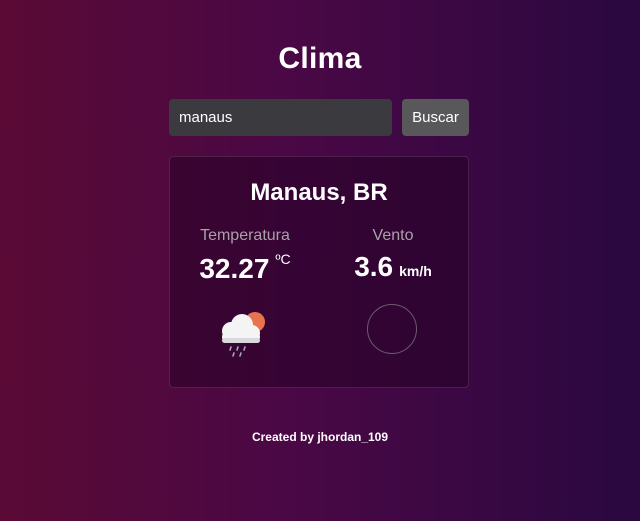 This screenshot has width=640, height=521. I want to click on temperature-section: Temperatura 32.27 ºC, so click(245, 256).